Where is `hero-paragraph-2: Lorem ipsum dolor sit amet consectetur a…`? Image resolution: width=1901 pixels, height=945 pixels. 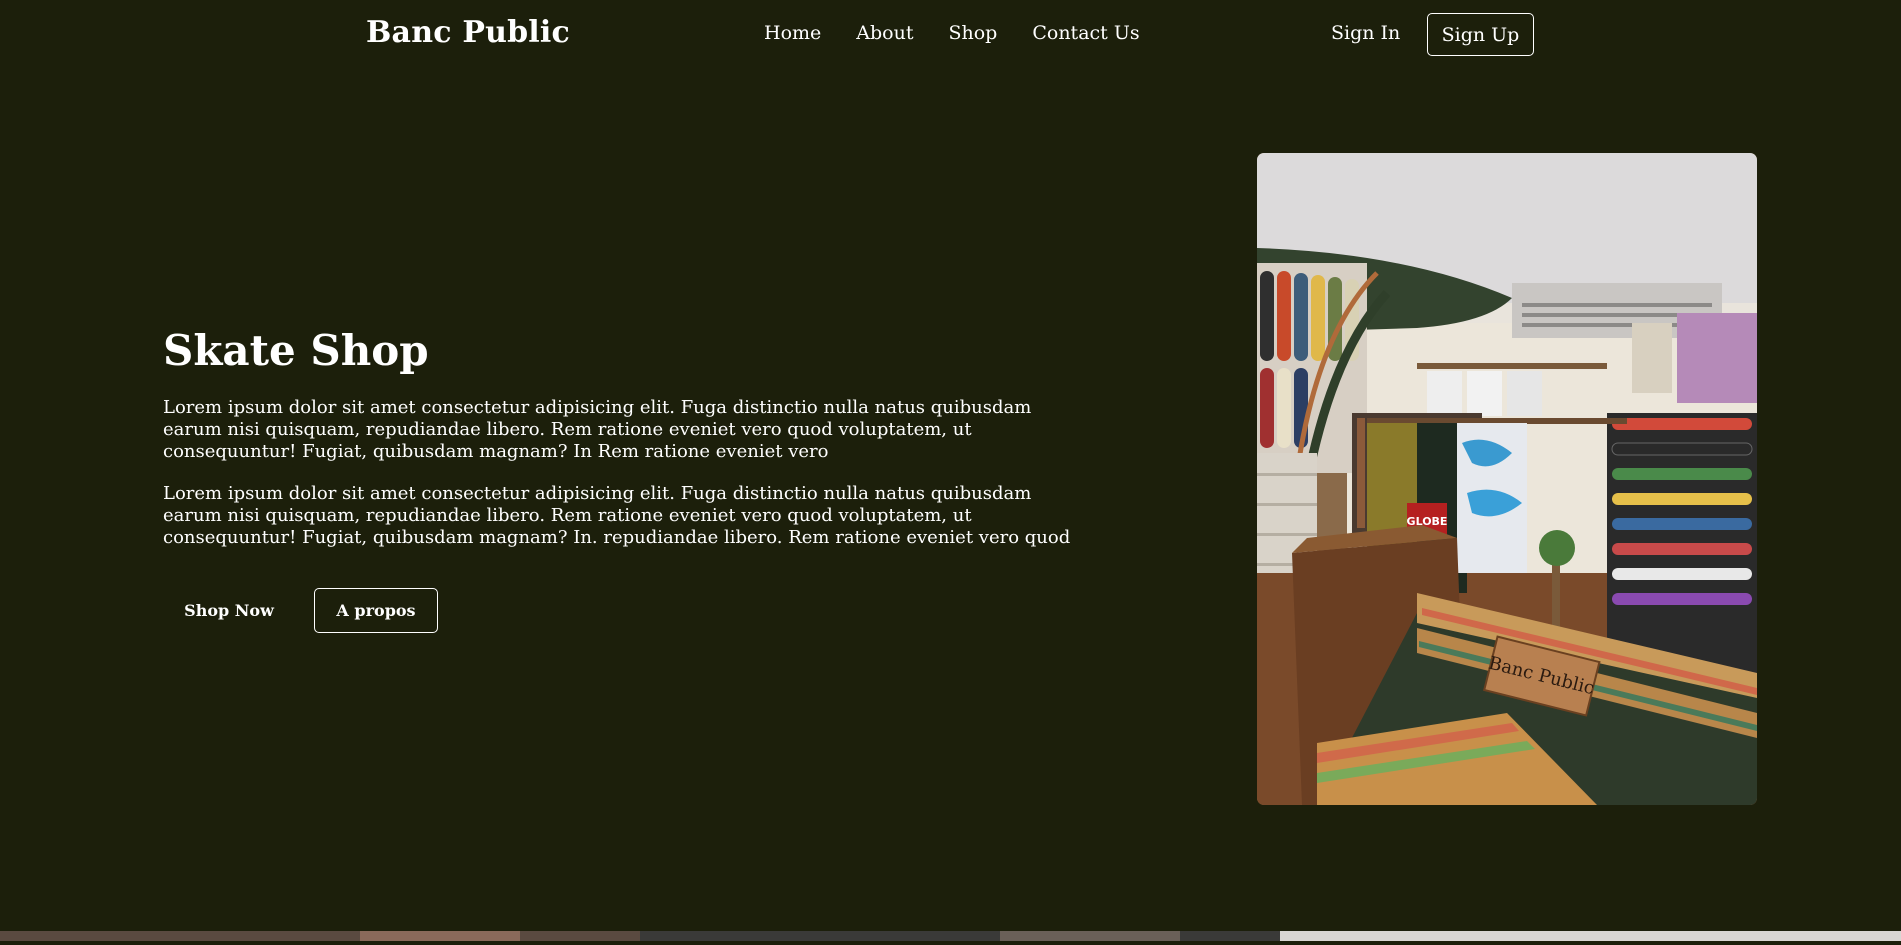
hero-paragraph-2: Lorem ipsum dolor sit amet consectetur a… is located at coordinates (617, 515).